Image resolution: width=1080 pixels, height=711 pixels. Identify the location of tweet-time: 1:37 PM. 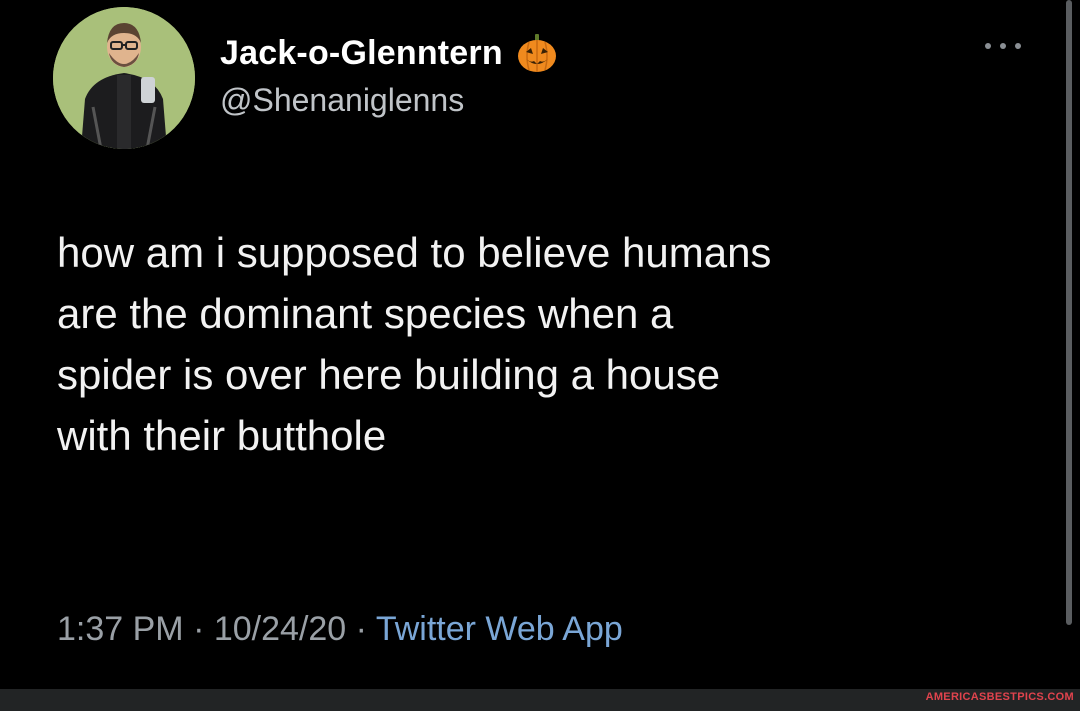
(120, 629).